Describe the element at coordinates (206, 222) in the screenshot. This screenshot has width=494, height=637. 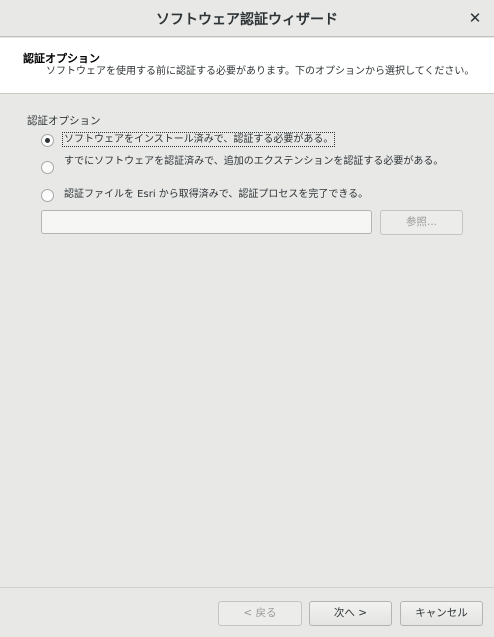
I see `auth-file-path-input` at that location.